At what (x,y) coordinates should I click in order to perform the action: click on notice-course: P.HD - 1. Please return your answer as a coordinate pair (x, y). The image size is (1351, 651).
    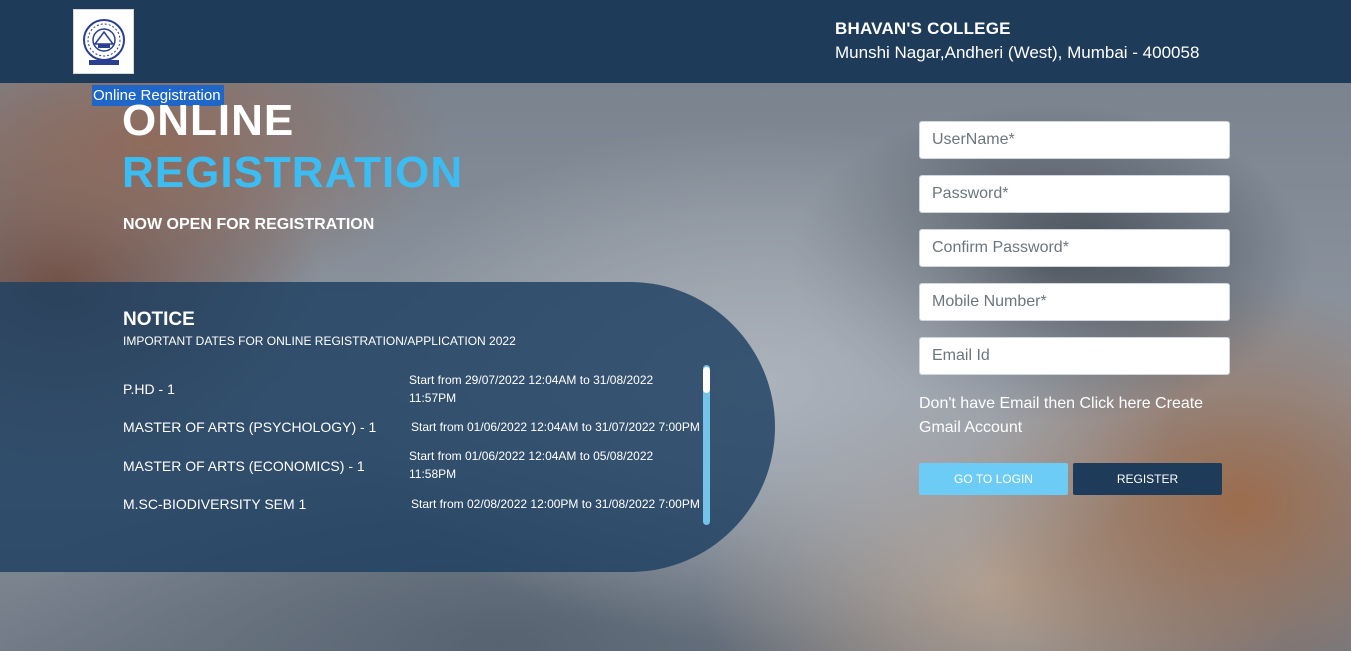
    Looking at the image, I should click on (149, 389).